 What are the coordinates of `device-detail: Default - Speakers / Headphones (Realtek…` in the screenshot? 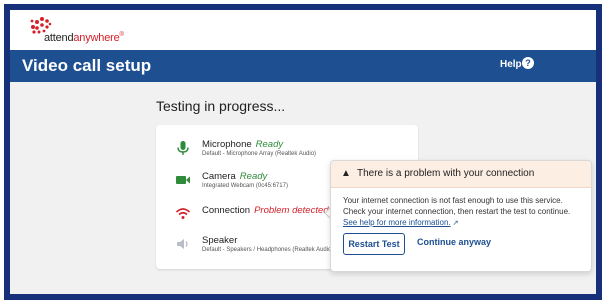 It's located at (268, 250).